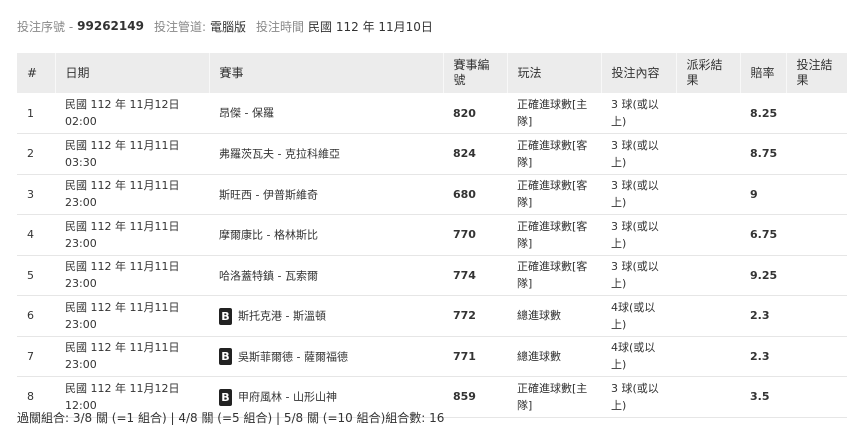  What do you see at coordinates (638, 73) in the screenshot?
I see `column-header-bet-content: 投注內容` at bounding box center [638, 73].